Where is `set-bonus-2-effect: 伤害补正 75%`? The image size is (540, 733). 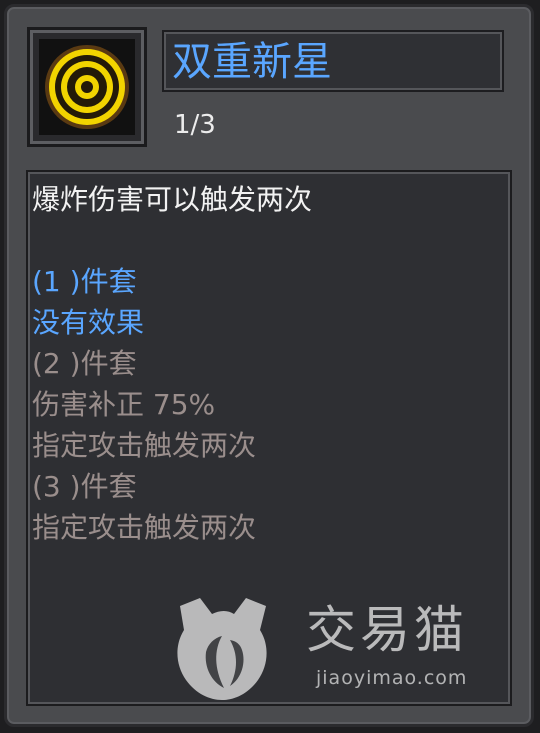
set-bonus-2-effect: 伤害补正 75% is located at coordinates (124, 404).